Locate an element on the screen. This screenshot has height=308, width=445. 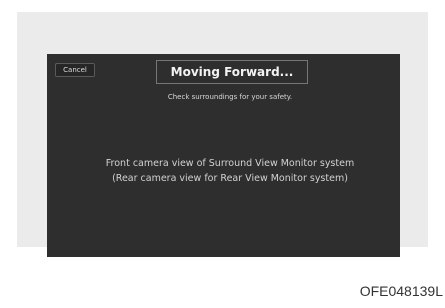
safety-message: Check surroundings for your safety. is located at coordinates (230, 97).